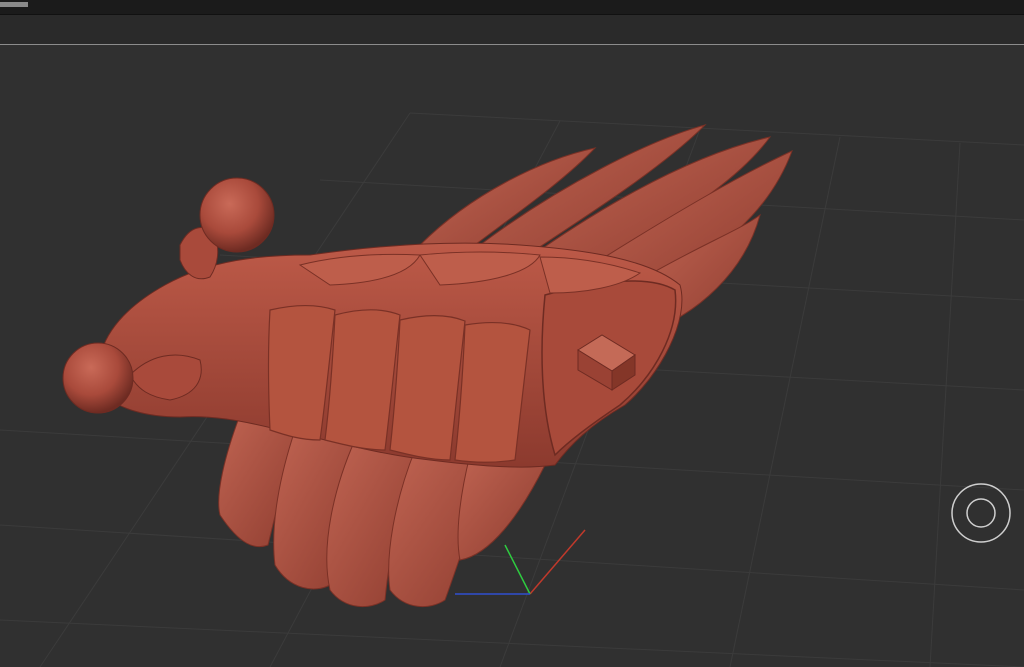 The height and width of the screenshot is (667, 1024). What do you see at coordinates (14, 4) in the screenshot?
I see `menu-tab-indicator` at bounding box center [14, 4].